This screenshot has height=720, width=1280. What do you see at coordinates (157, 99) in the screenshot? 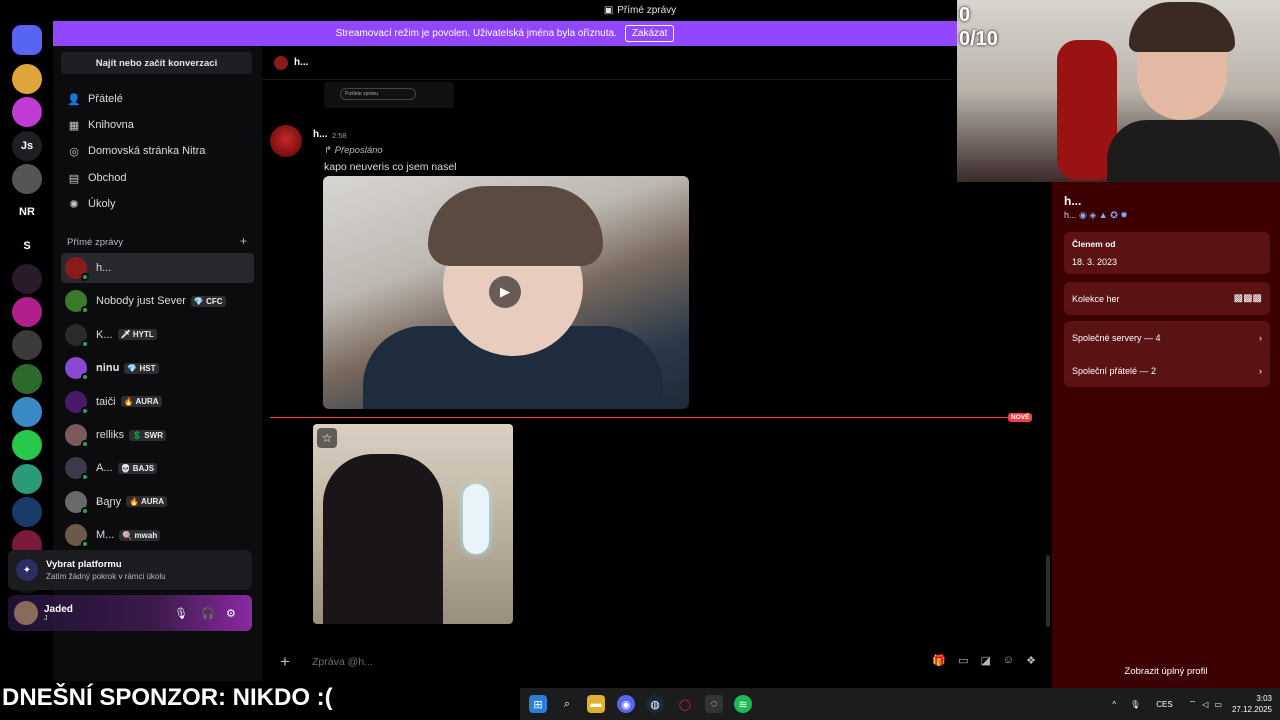
I see `nav-friends: 👤 Přátelé` at bounding box center [157, 99].